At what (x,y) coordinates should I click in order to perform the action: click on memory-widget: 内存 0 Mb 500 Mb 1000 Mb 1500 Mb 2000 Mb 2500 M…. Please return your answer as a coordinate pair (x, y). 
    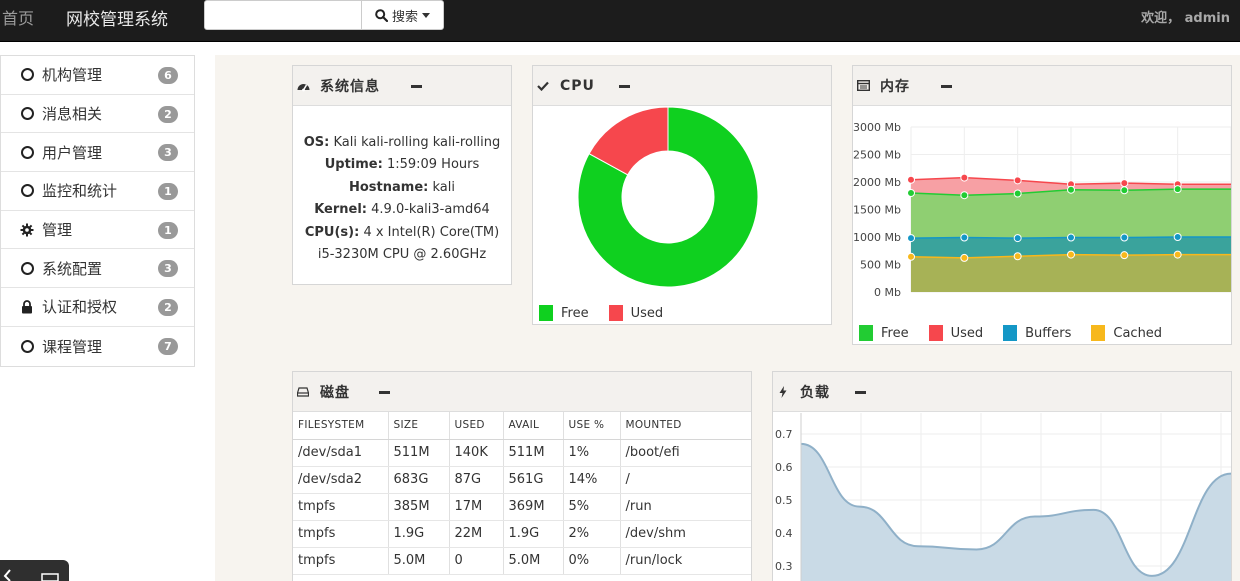
    Looking at the image, I should click on (1042, 205).